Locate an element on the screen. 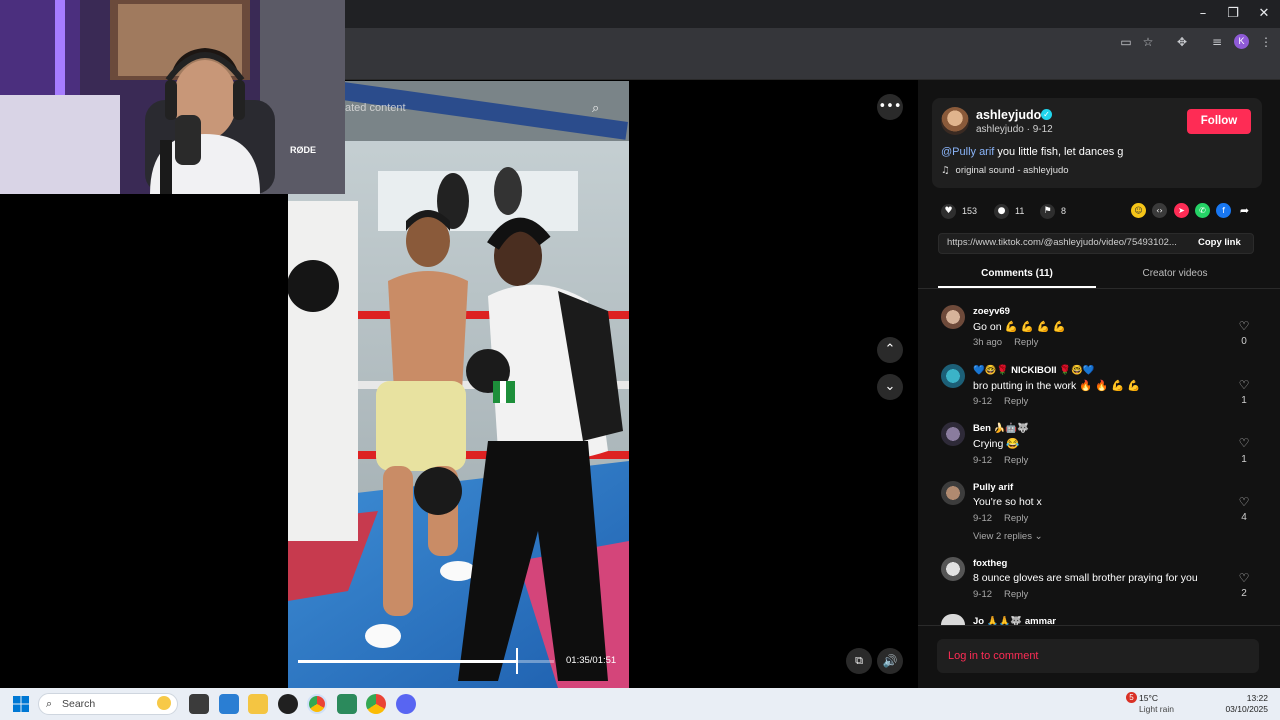 The image size is (1280, 720). weather-alert-badge: 5 is located at coordinates (1131, 697).